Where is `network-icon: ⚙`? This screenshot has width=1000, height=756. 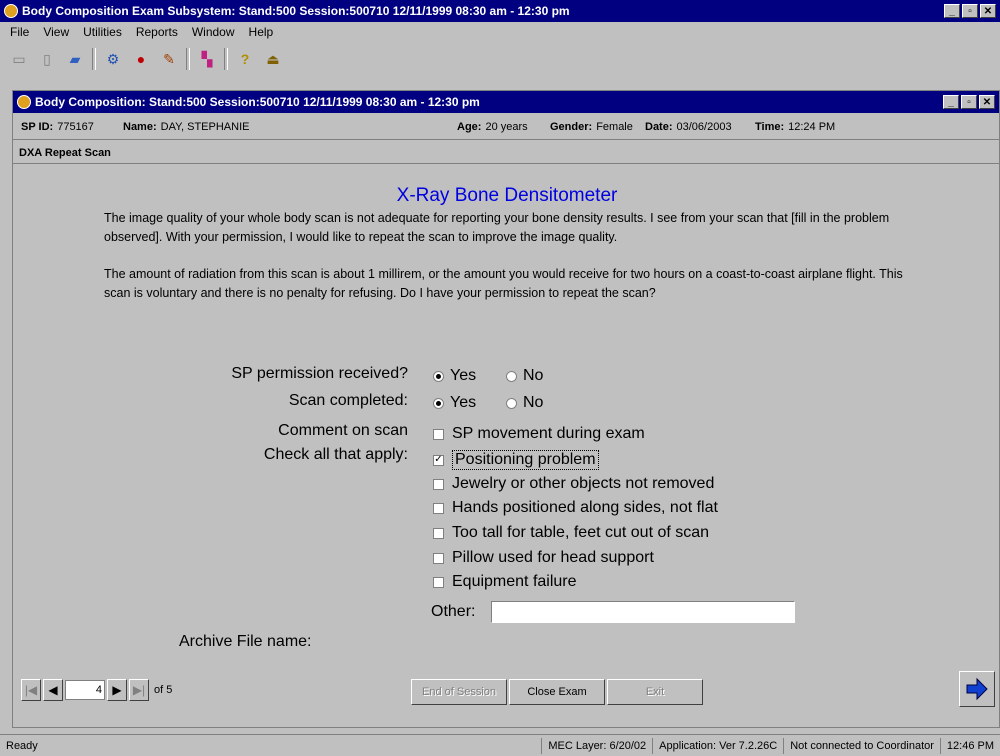
network-icon: ⚙ is located at coordinates (113, 59).